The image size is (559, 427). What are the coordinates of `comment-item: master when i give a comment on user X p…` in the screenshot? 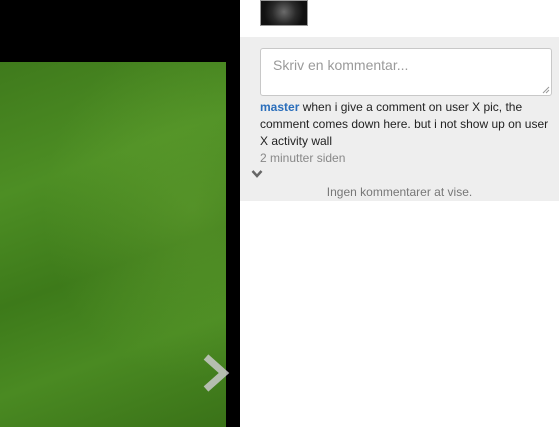 It's located at (405, 133).